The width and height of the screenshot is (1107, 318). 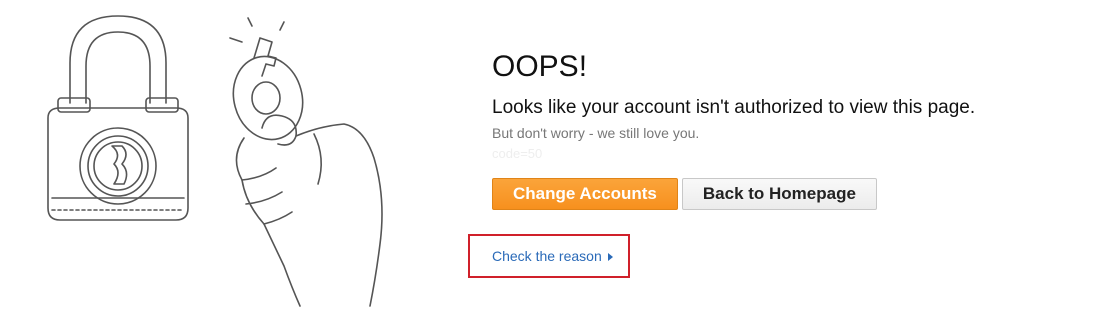 I want to click on action-buttons: Change Accounts Back to Homepage, so click(x=792, y=194).